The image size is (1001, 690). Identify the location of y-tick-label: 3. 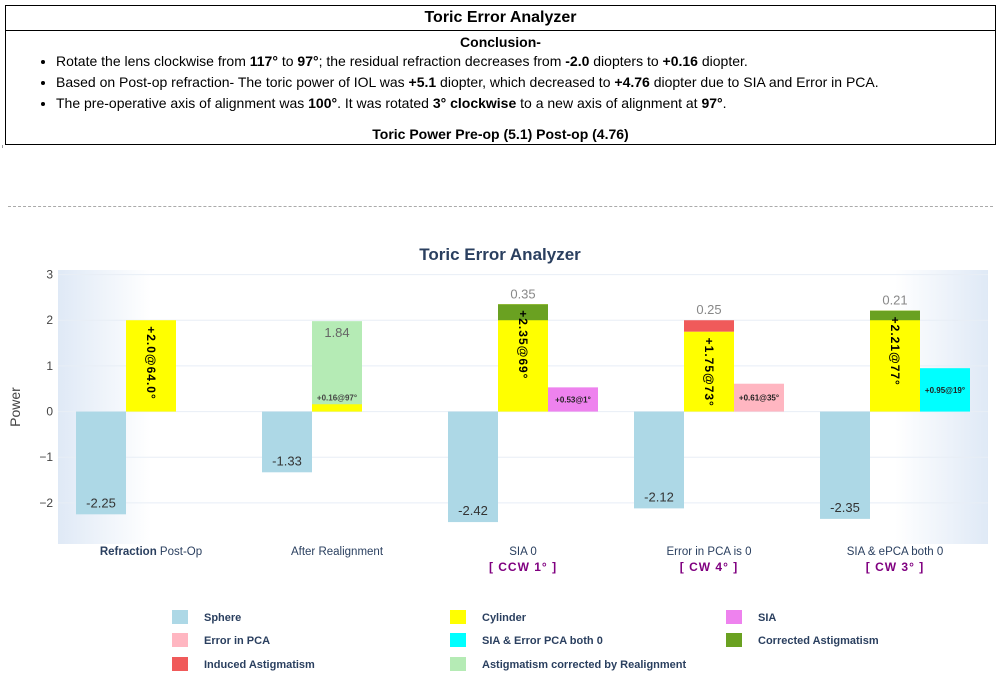
(49, 275).